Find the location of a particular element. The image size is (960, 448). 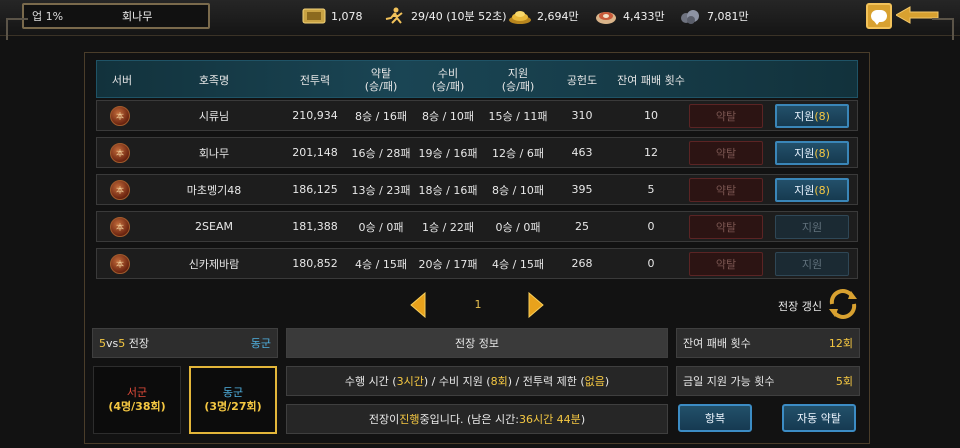

support-record: 15승 / 11패 is located at coordinates (518, 116).